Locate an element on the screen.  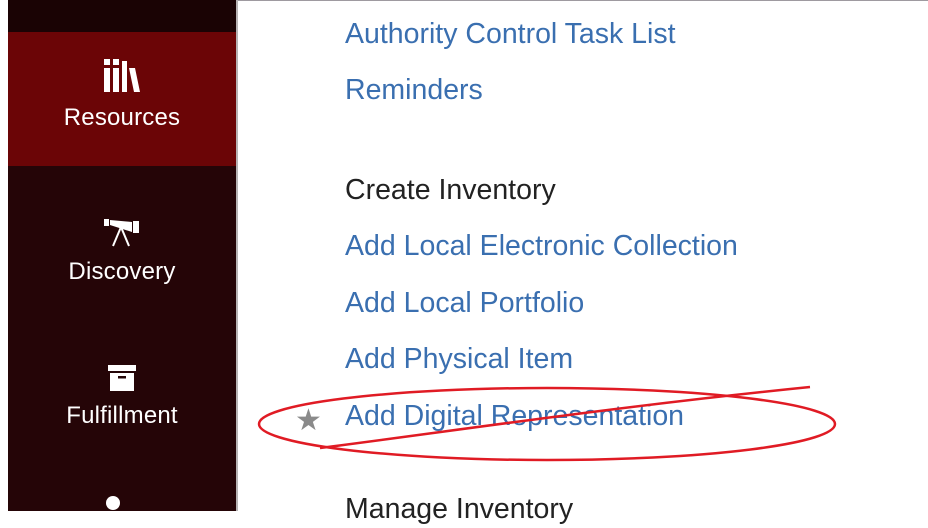
archive-box-icon is located at coordinates (122, 374).